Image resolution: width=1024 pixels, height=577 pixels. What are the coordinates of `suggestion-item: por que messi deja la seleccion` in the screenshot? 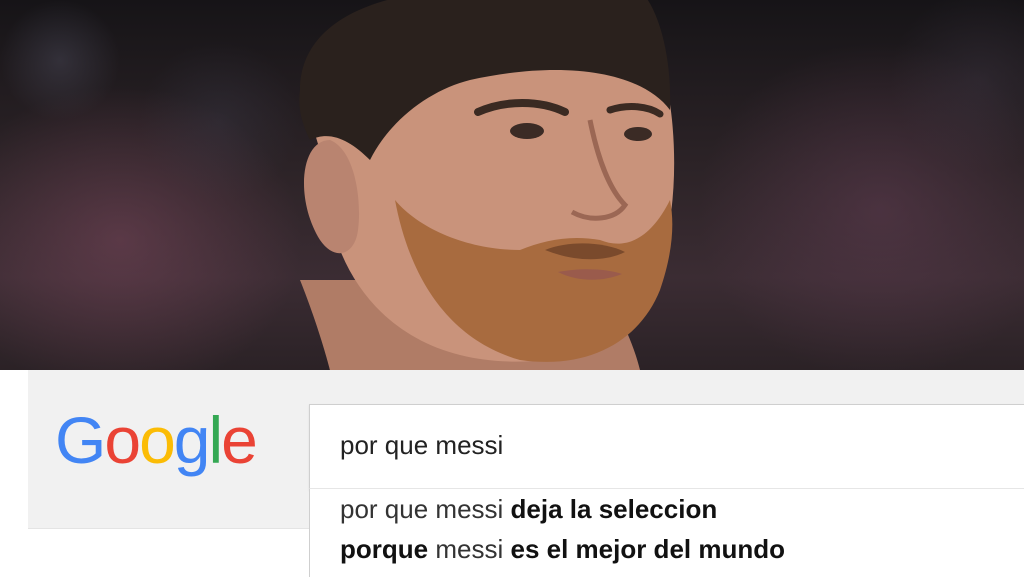 It's located at (528, 509).